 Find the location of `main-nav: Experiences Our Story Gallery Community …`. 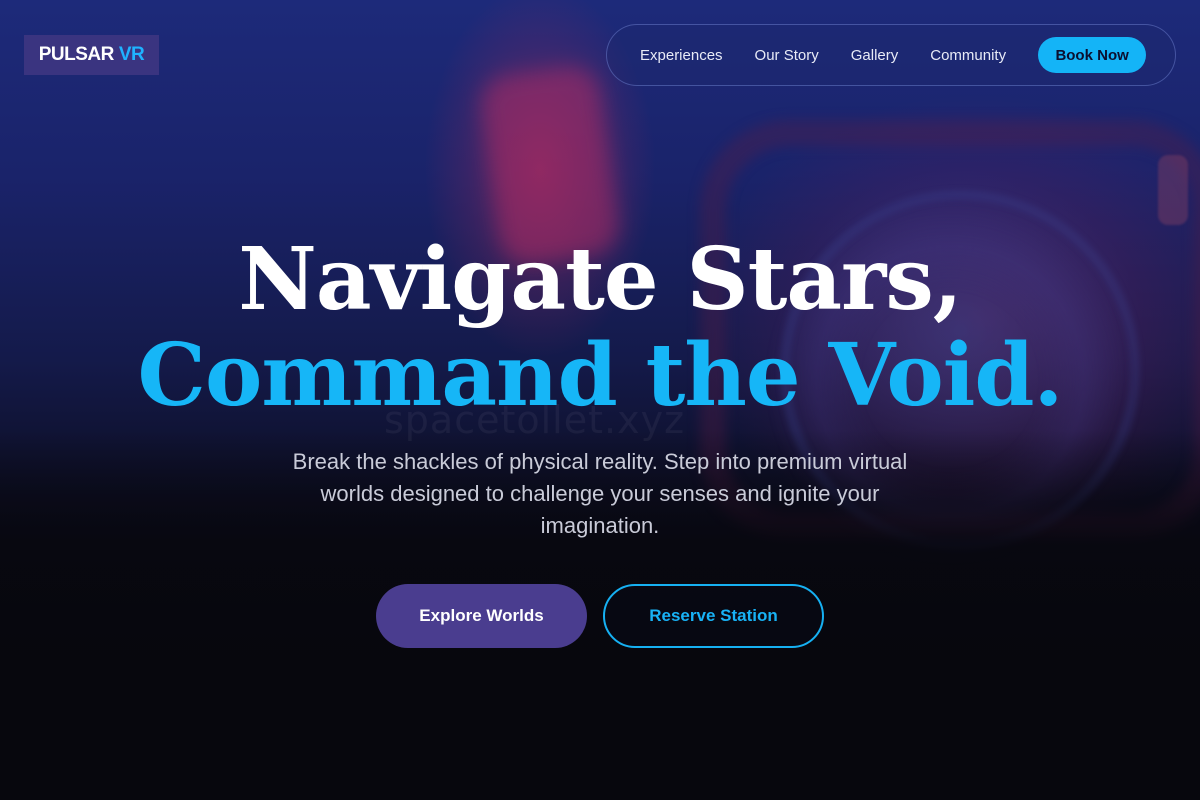

main-nav: Experiences Our Story Gallery Community … is located at coordinates (891, 55).